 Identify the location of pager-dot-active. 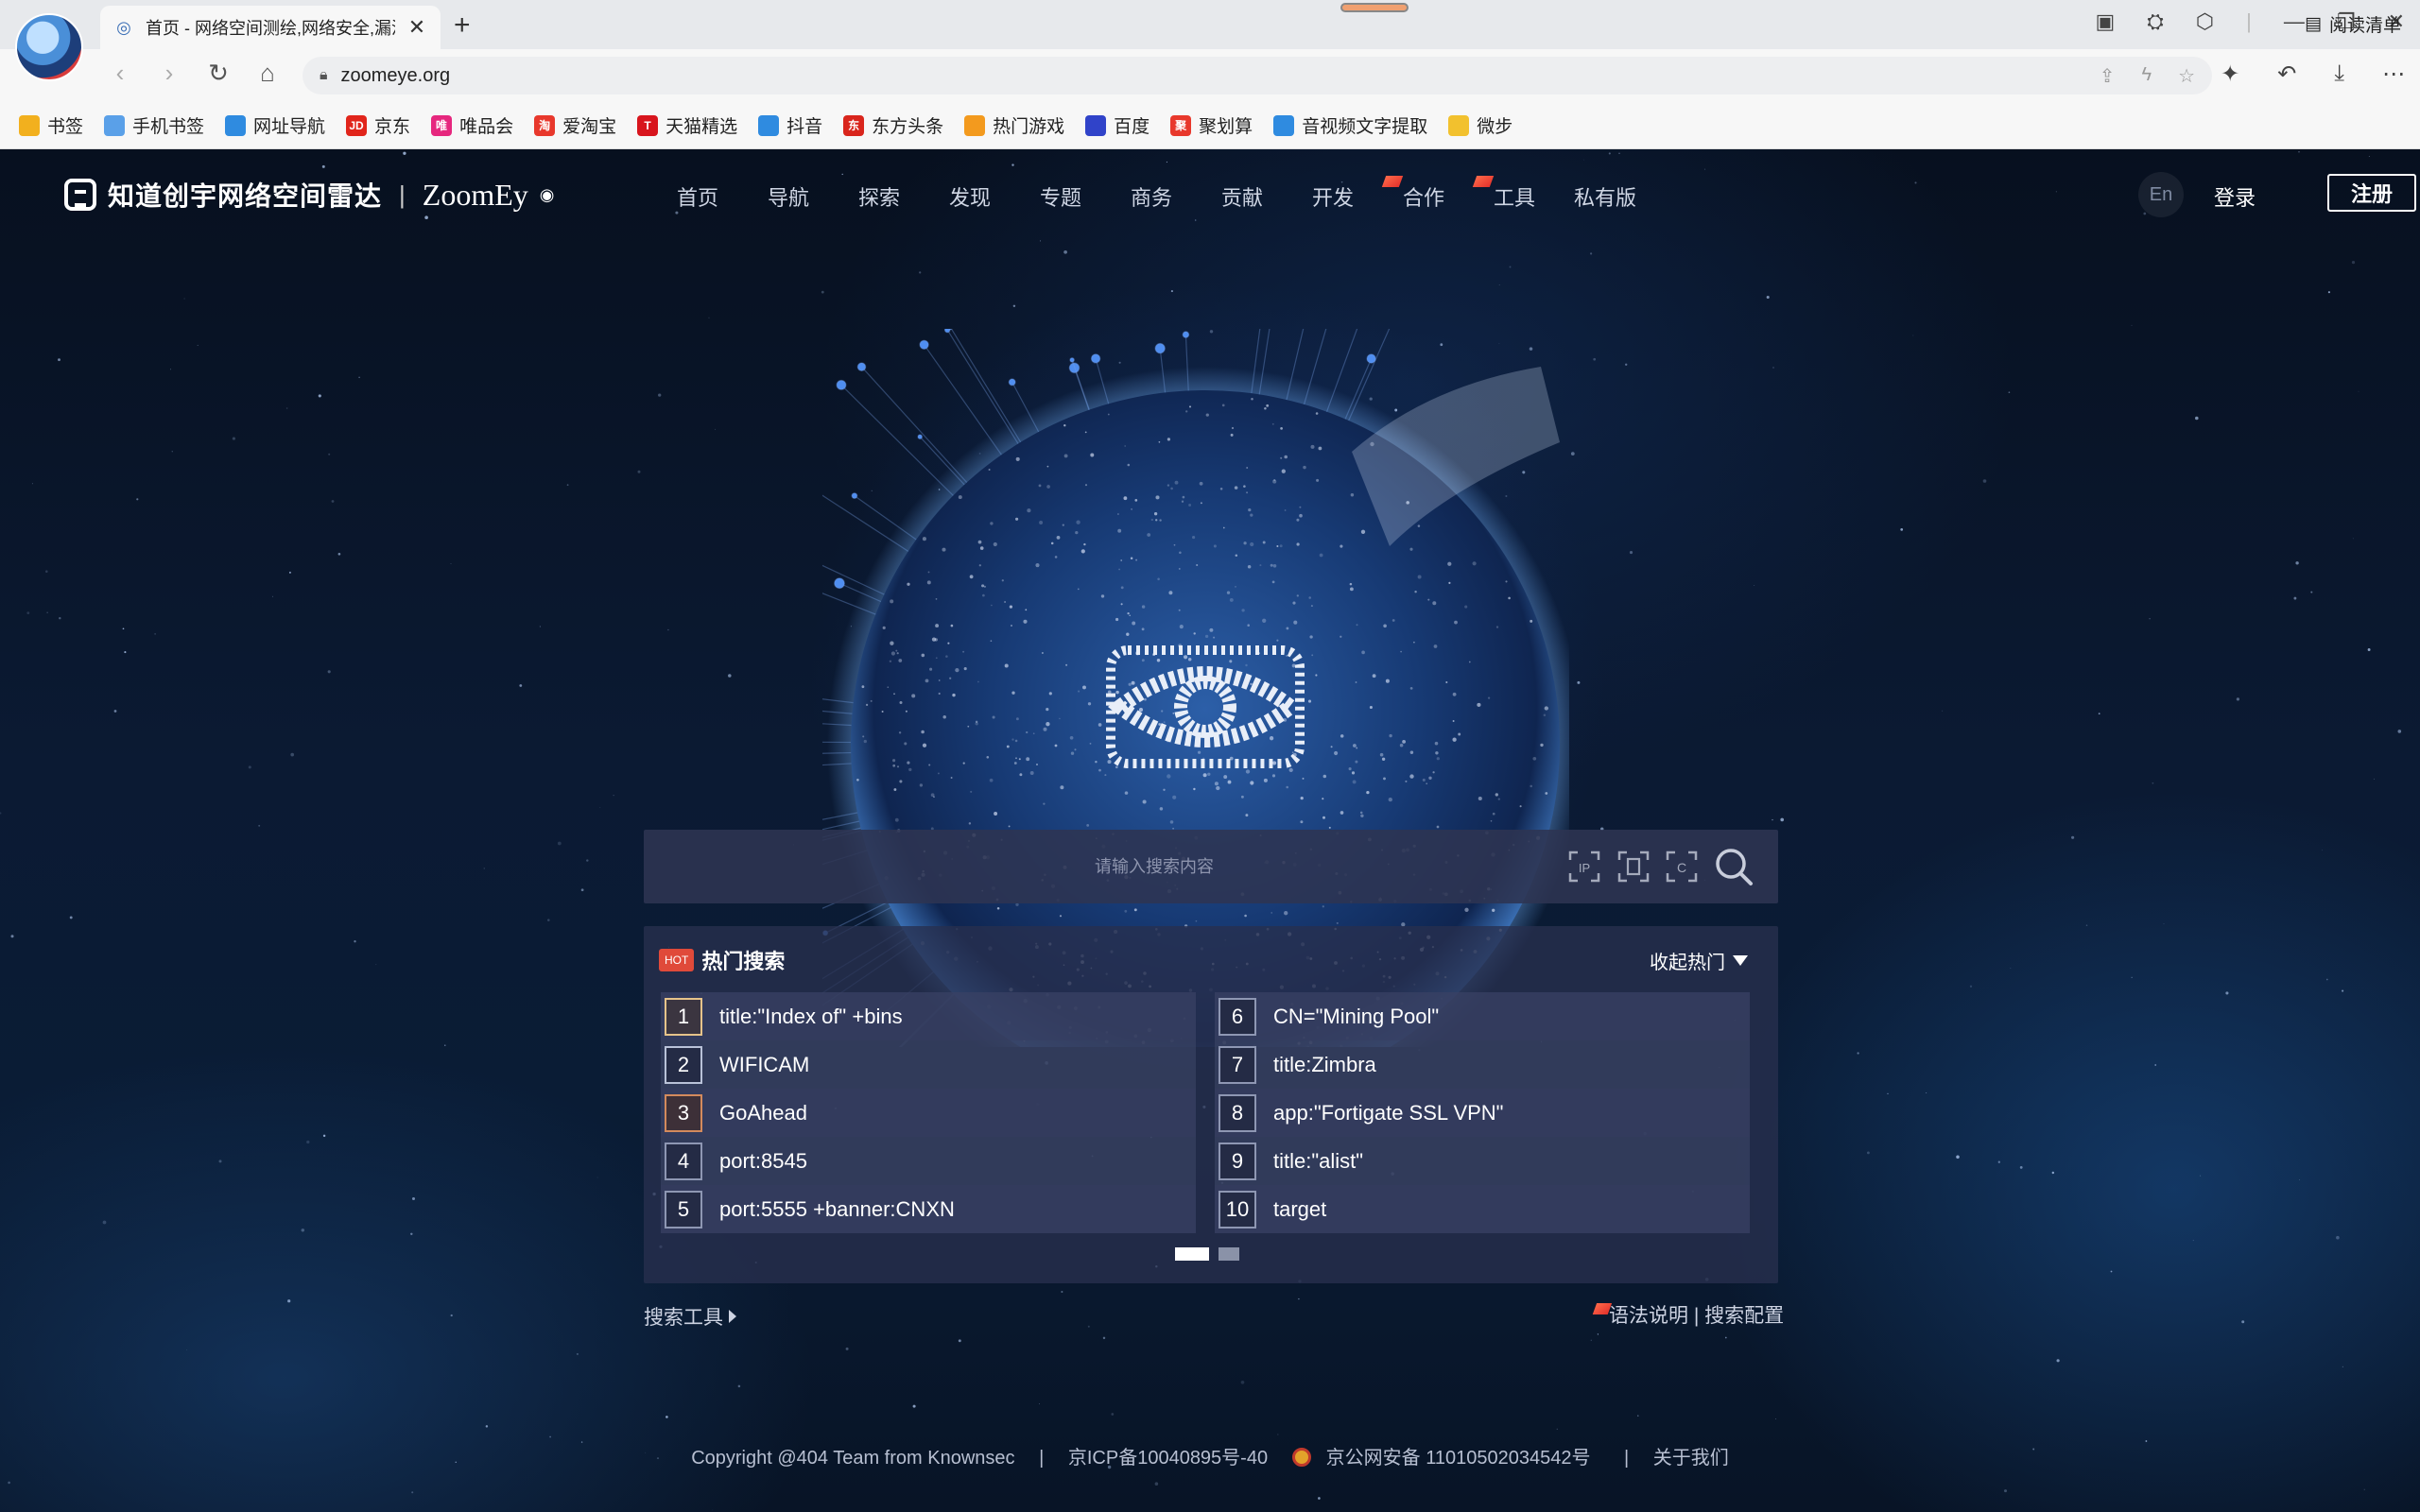
(1192, 1254).